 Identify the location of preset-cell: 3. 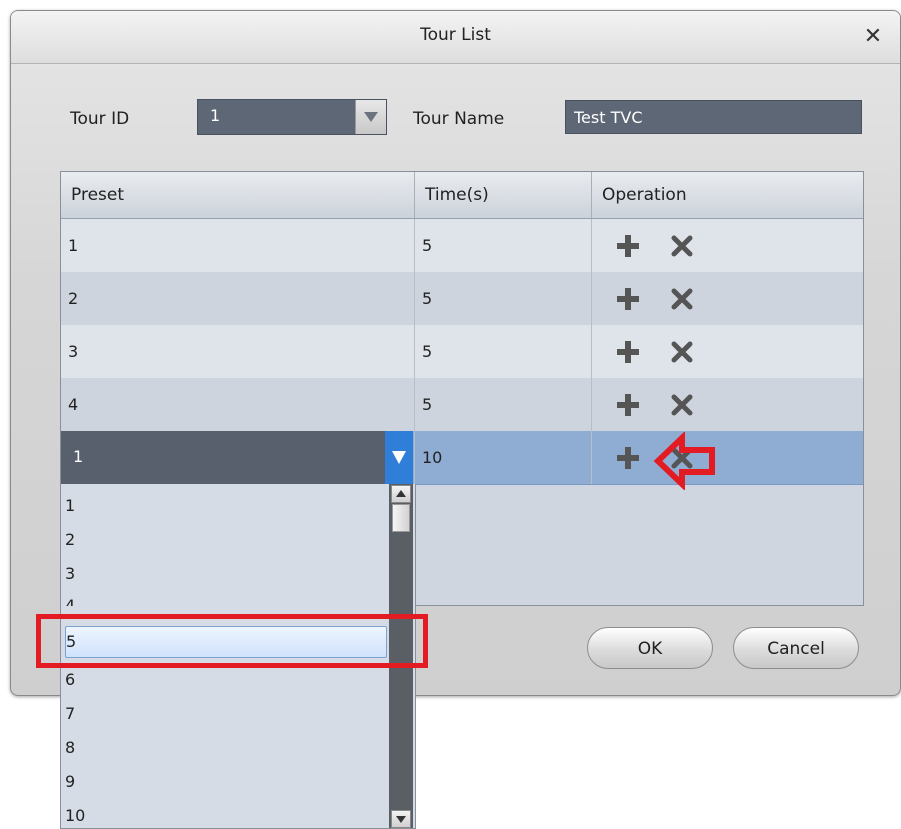
(237, 351).